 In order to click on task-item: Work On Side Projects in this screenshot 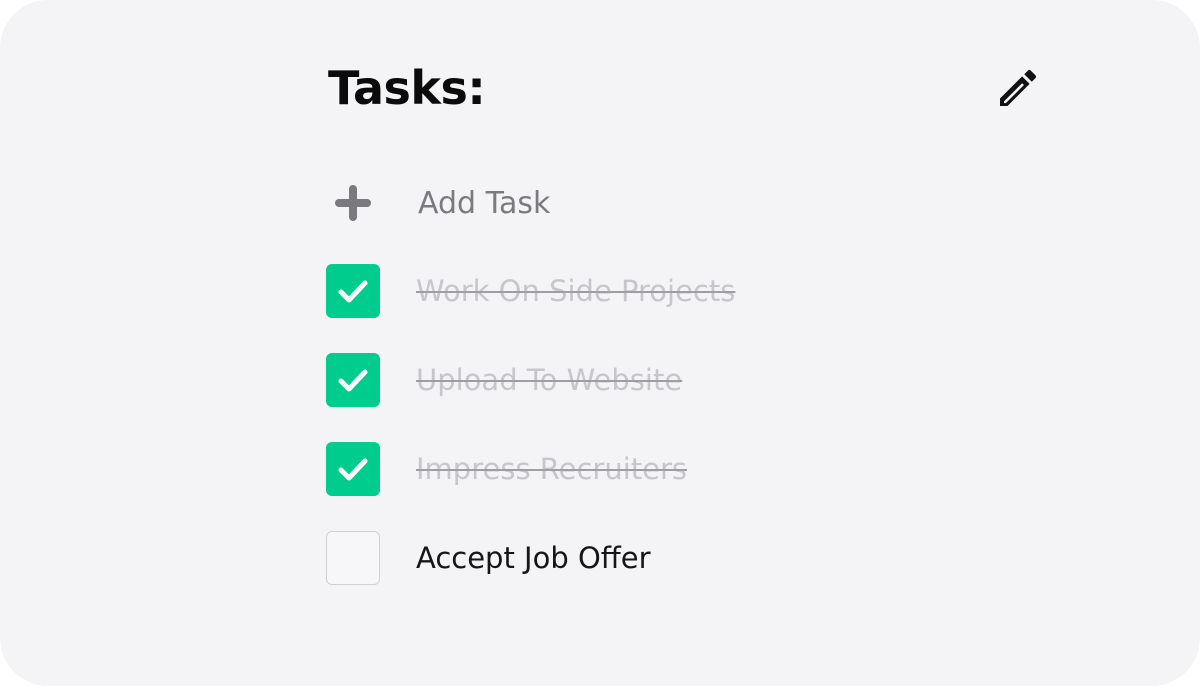, I will do `click(530, 291)`.